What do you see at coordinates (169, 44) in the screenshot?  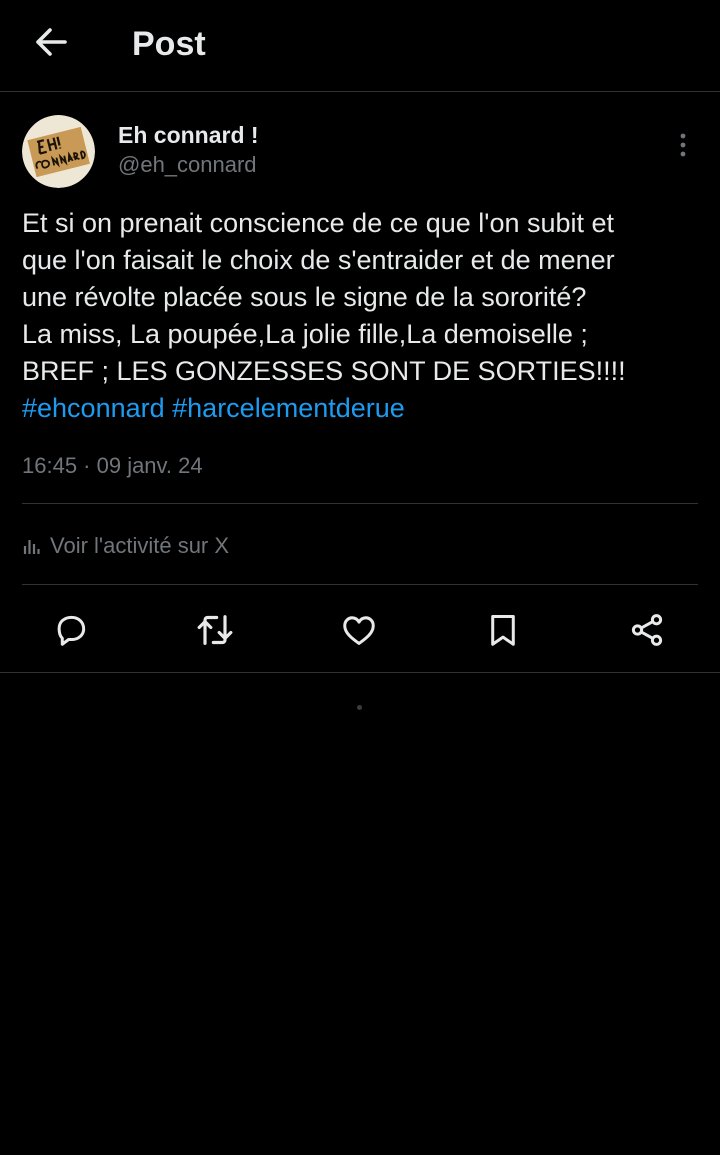 I see `page-title: Post` at bounding box center [169, 44].